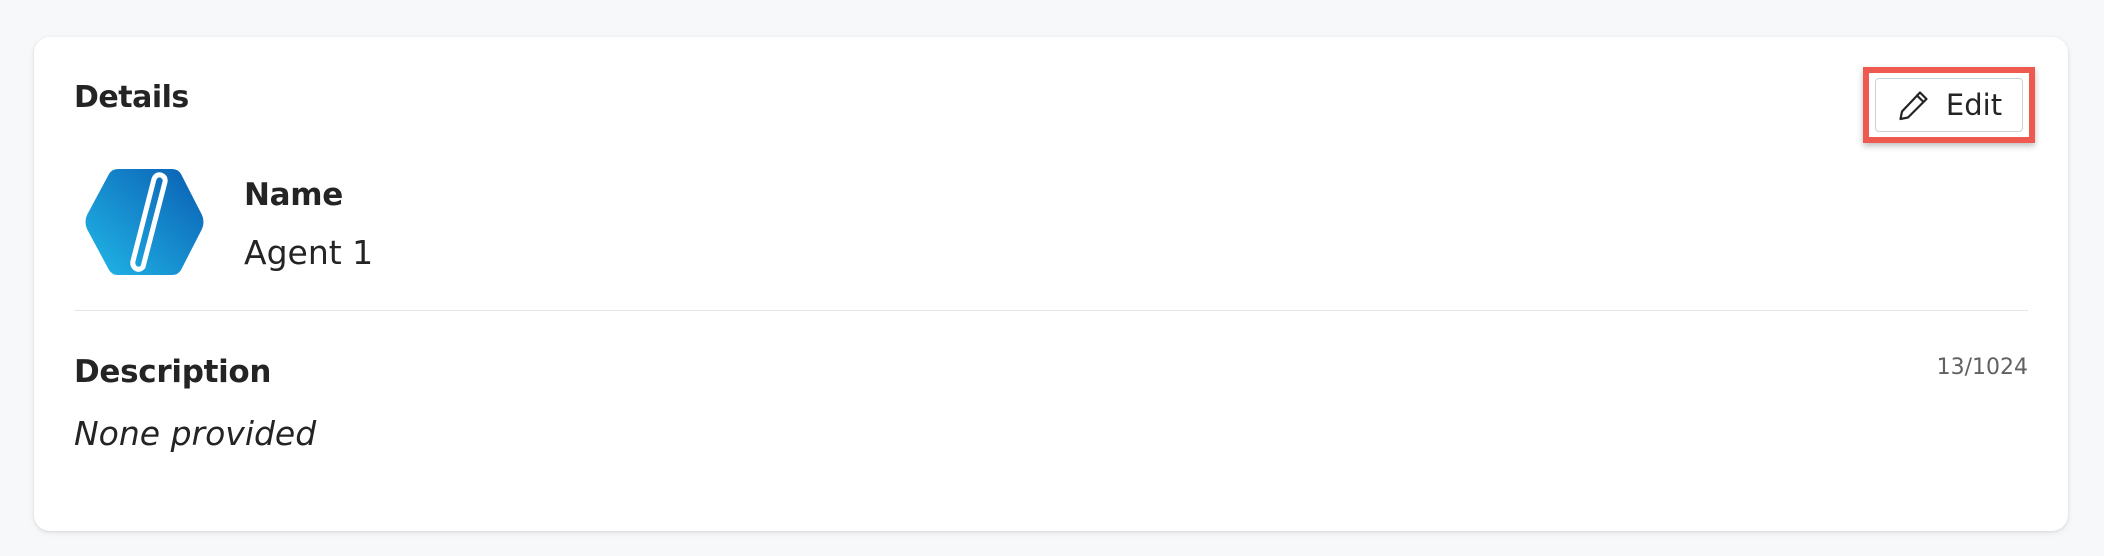 This screenshot has height=556, width=2104. Describe the element at coordinates (195, 433) in the screenshot. I see `description-value: None provided` at that location.